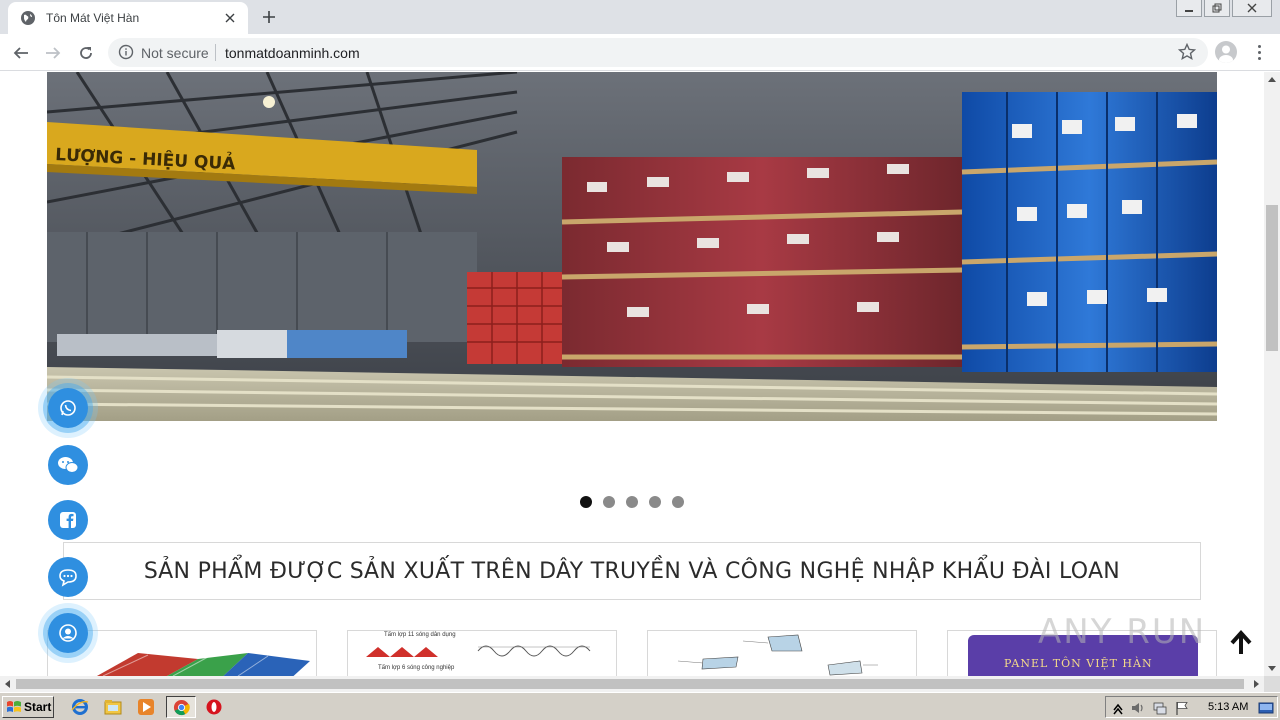 This screenshot has height=720, width=1280. Describe the element at coordinates (1266, 708) in the screenshot. I see `show-desktop-icon` at that location.